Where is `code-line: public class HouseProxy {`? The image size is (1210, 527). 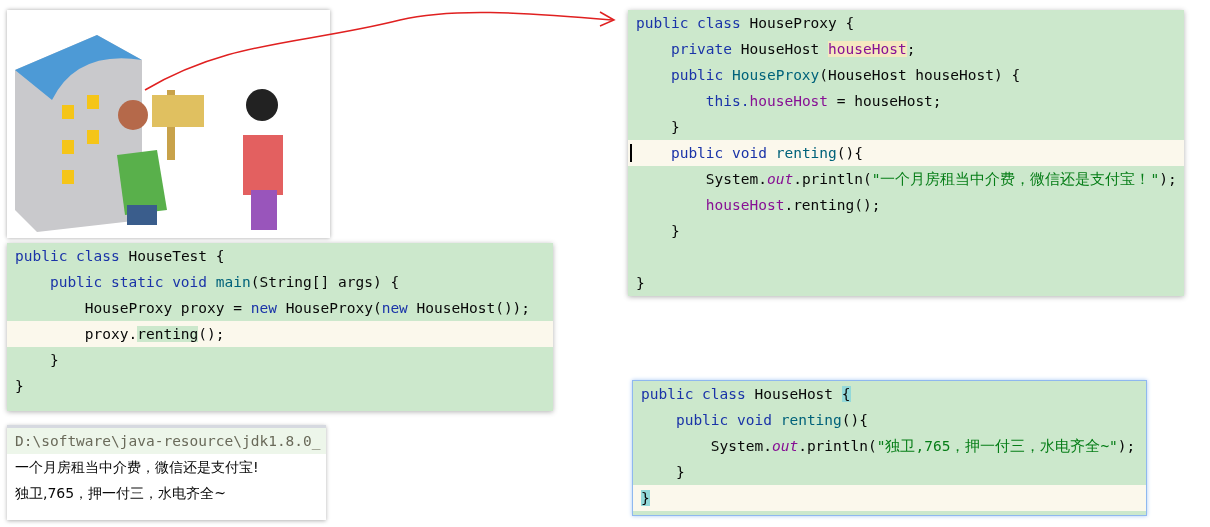
code-line: public class HouseProxy { is located at coordinates (745, 23).